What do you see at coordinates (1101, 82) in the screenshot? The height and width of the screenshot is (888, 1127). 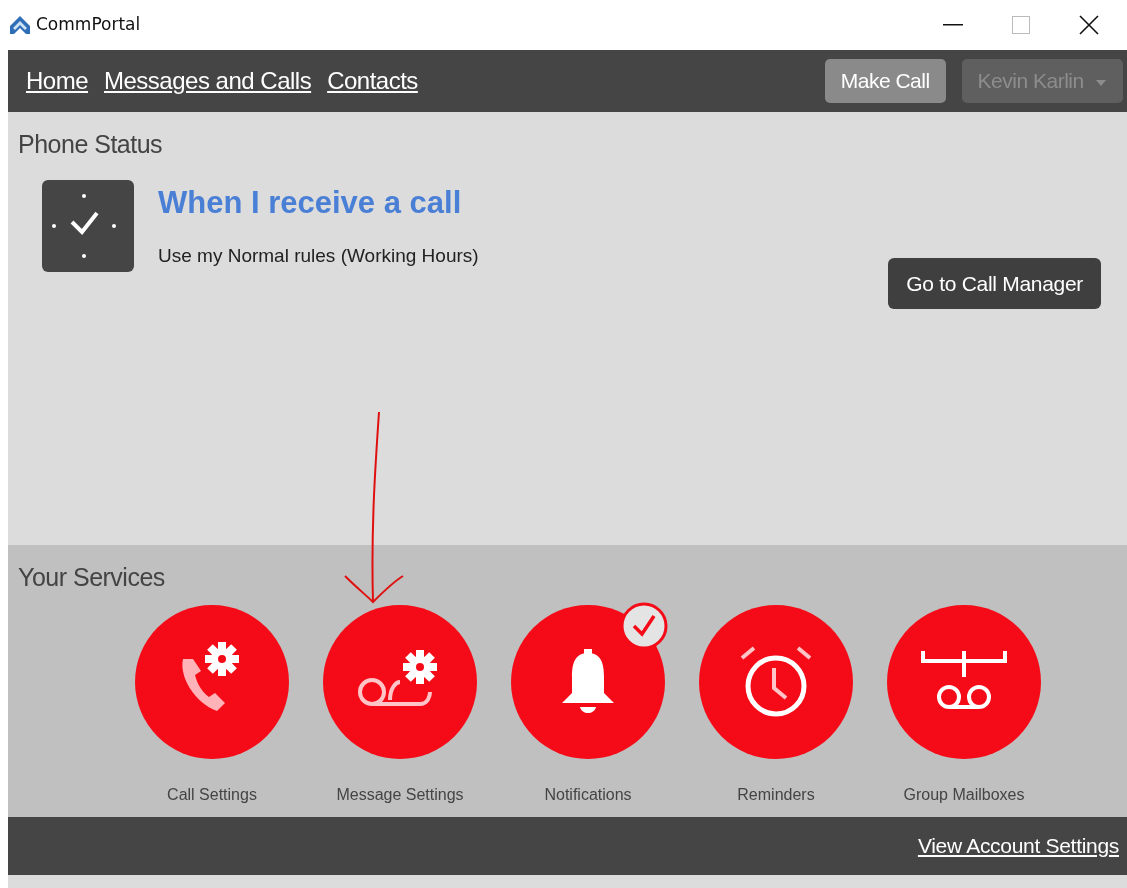 I see `caret-icon` at bounding box center [1101, 82].